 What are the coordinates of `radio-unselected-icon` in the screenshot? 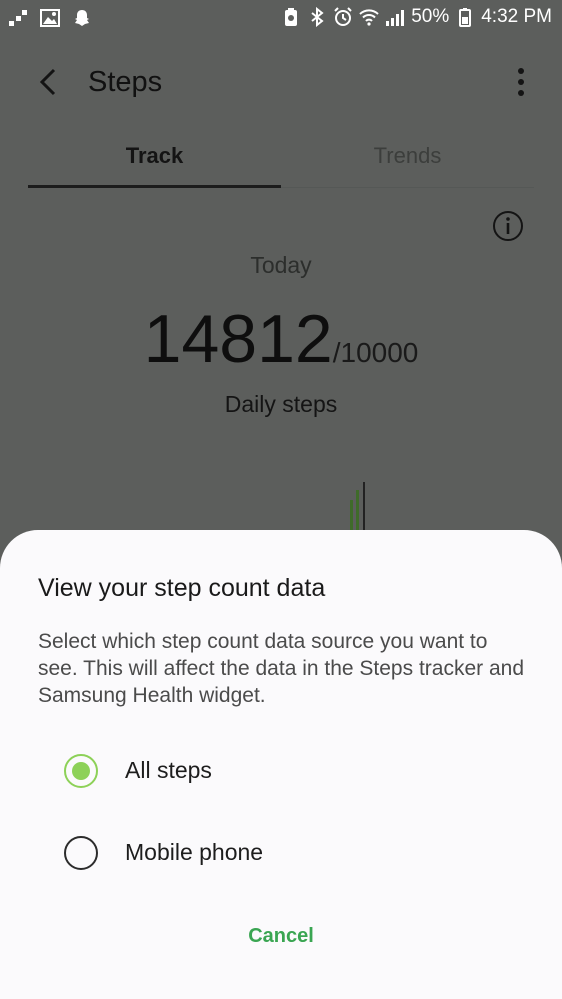 It's located at (81, 853).